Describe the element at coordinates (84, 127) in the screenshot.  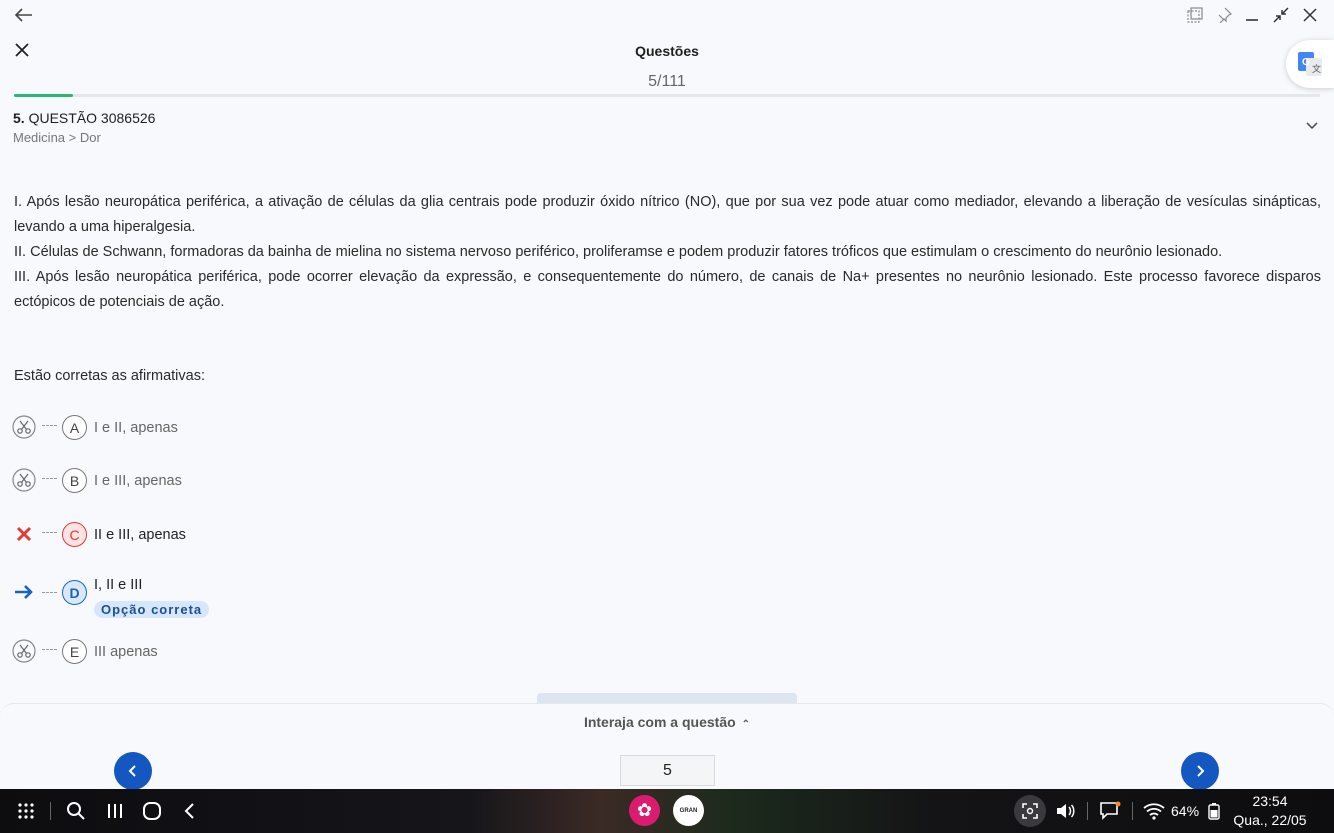
I see `question-header: 5. QUESTÃO 3086526 Medicina > Dor` at that location.